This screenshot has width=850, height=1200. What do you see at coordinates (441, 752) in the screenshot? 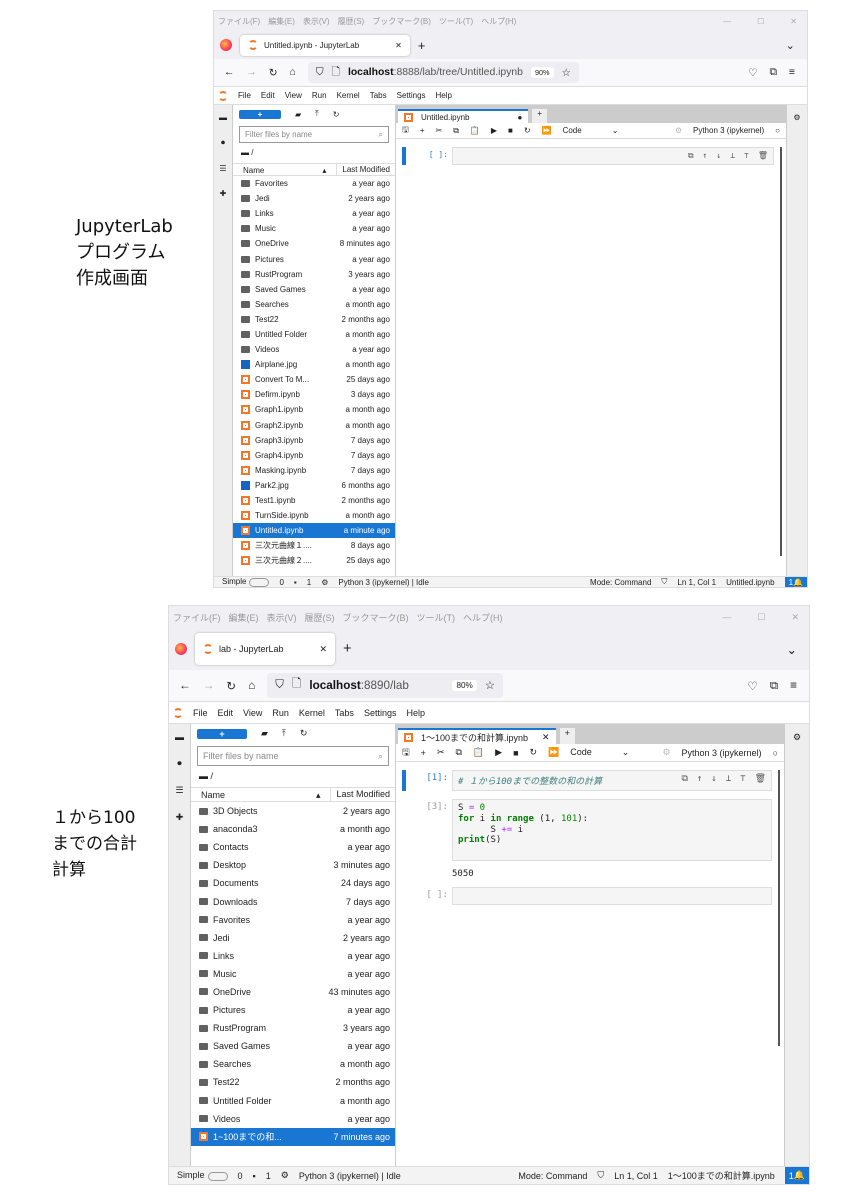
I see `cut-icon: ✂` at bounding box center [441, 752].